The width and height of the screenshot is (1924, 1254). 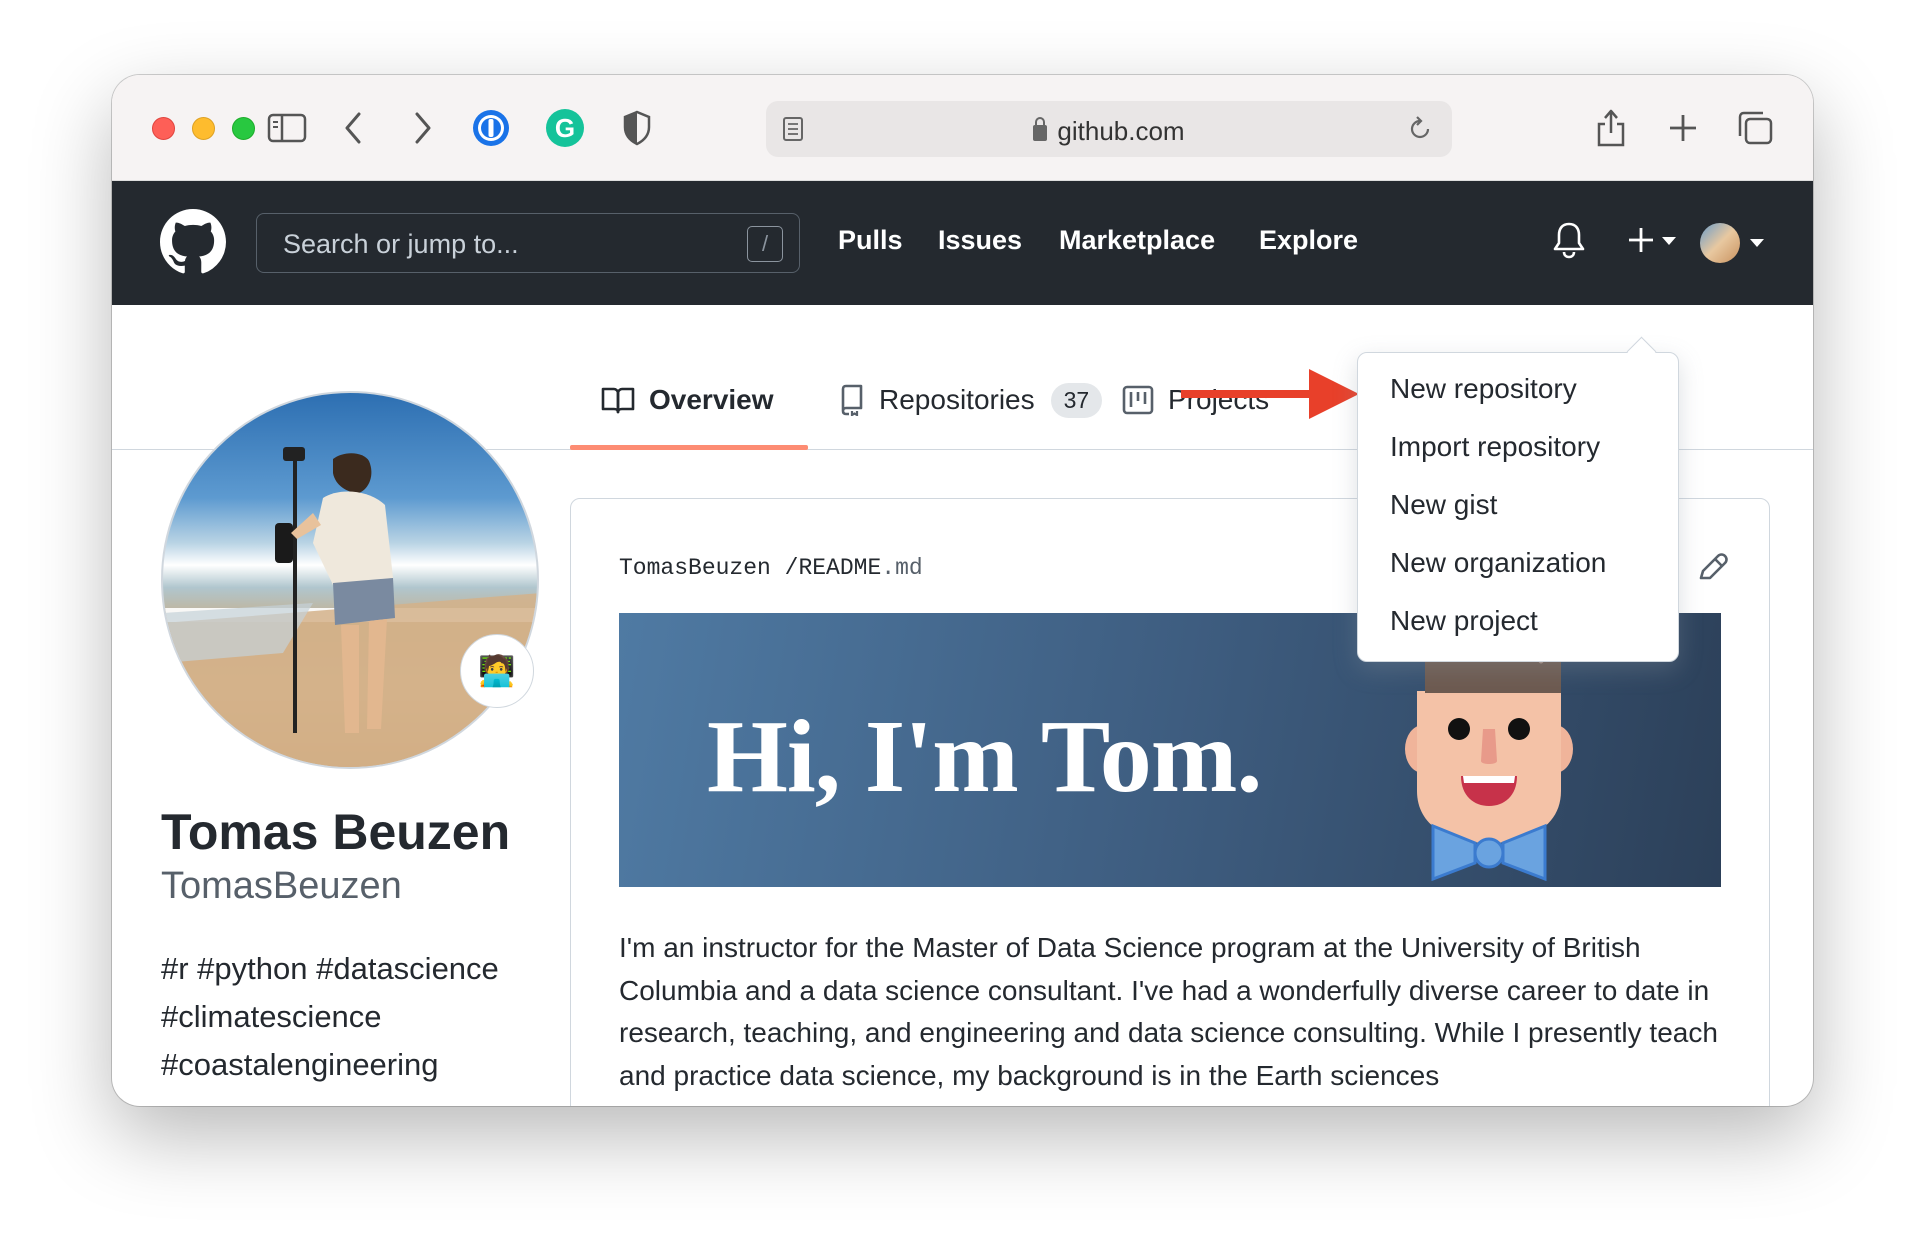 I want to click on book-icon, so click(x=618, y=400).